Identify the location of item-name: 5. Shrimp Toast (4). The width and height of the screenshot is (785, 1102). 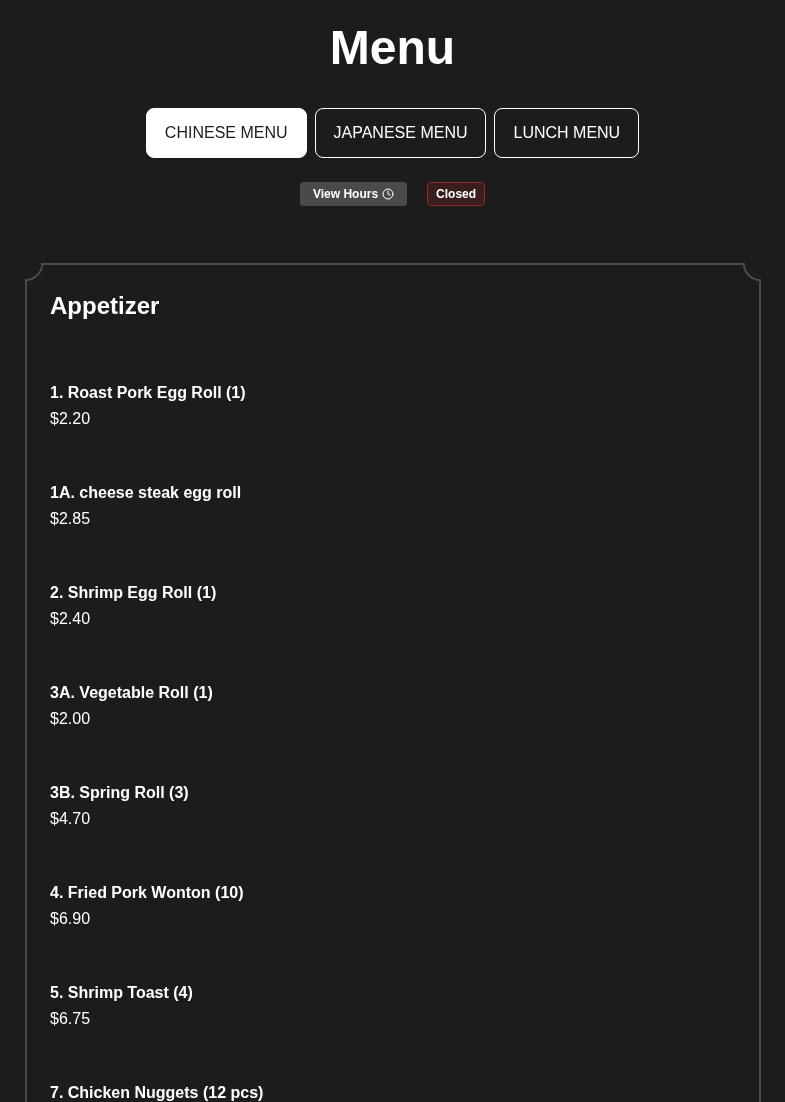
(121, 993).